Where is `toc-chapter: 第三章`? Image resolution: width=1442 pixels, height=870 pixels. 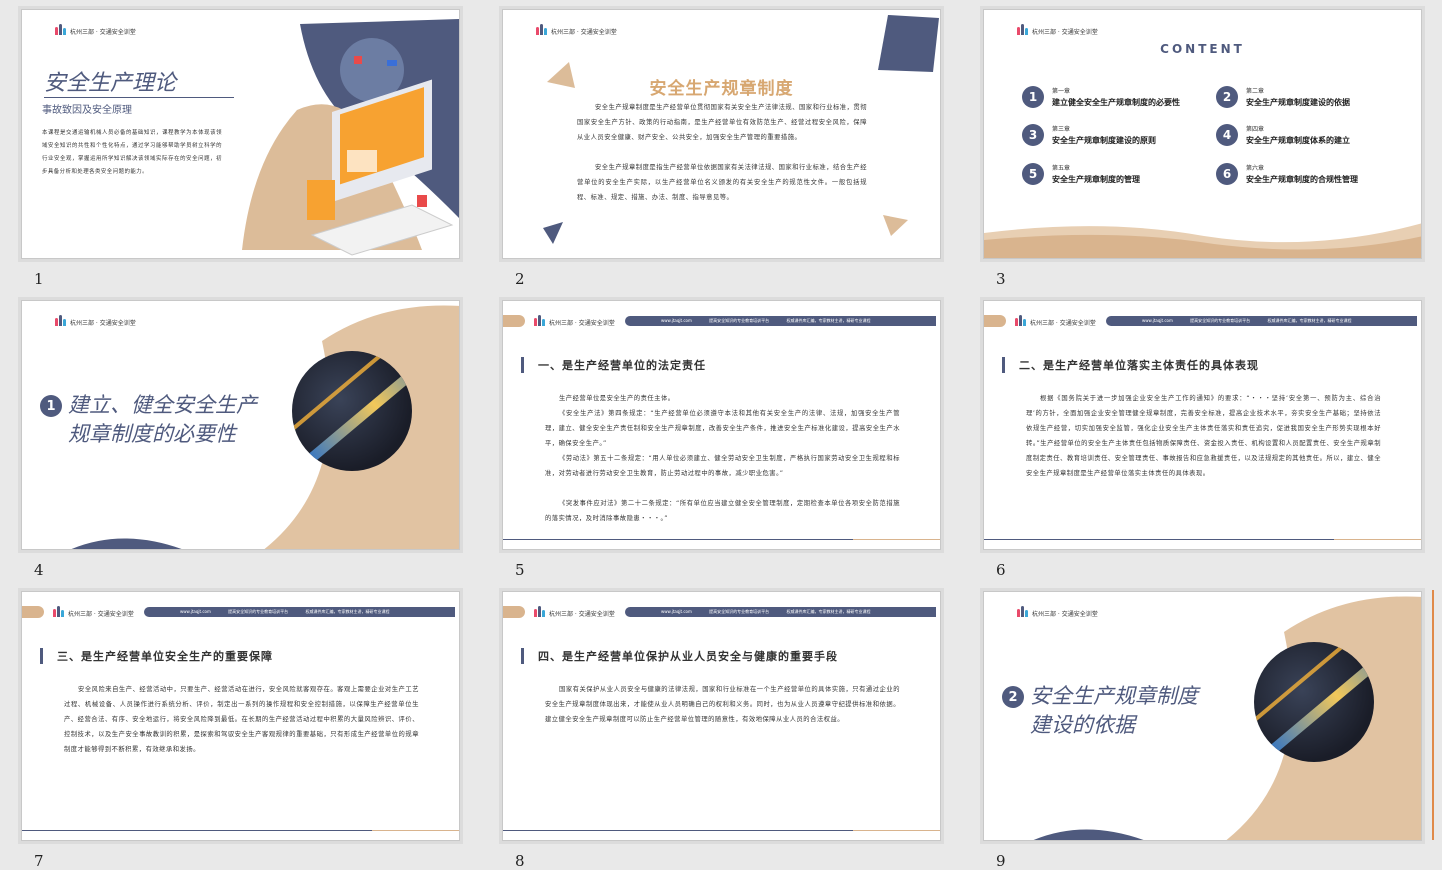
toc-chapter: 第三章 is located at coordinates (1061, 129).